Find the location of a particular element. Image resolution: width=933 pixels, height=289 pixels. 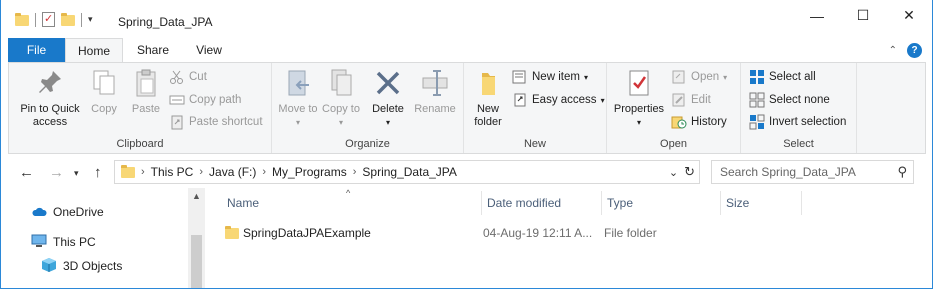

search-box: ⚲ is located at coordinates (812, 172).